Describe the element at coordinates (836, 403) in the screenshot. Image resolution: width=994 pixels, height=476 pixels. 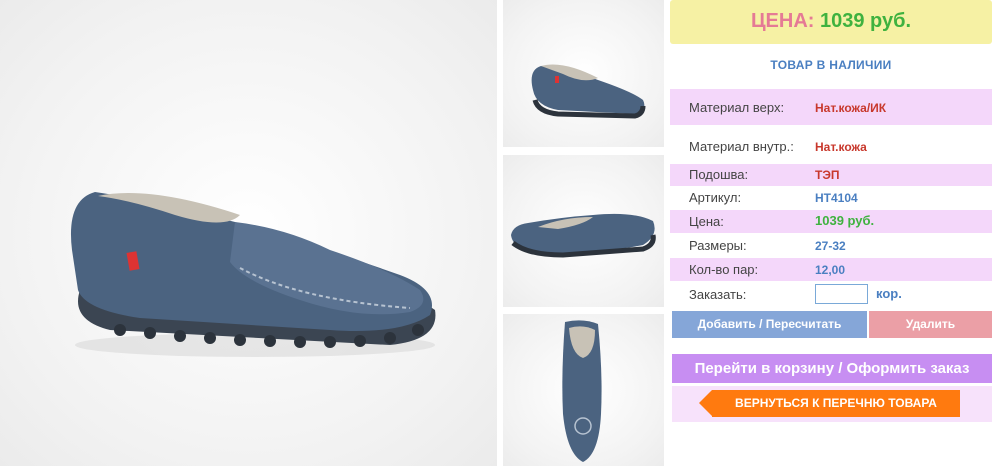
I see `back-to-list-label: ВЕРНУТЬСЯ К ПЕРЕЧНЮ ТОВАРА` at that location.